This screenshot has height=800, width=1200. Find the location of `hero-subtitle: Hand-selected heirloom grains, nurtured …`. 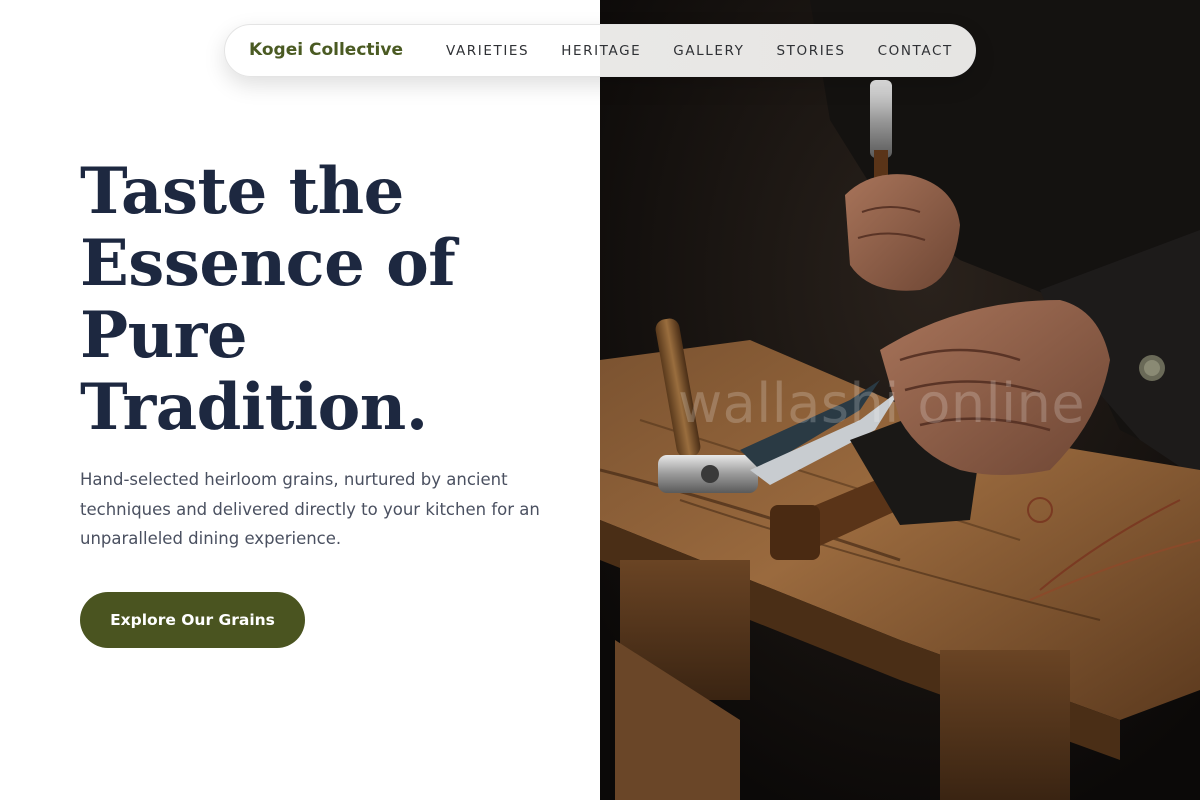

hero-subtitle: Hand-selected heirloom grains, nurtured … is located at coordinates (310, 509).